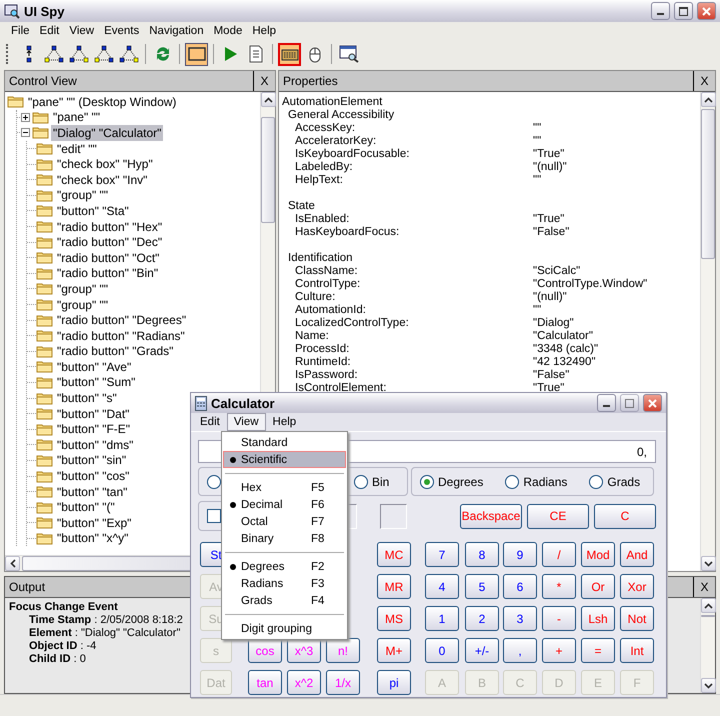 The image size is (720, 716). I want to click on plus-icon, so click(25, 117).